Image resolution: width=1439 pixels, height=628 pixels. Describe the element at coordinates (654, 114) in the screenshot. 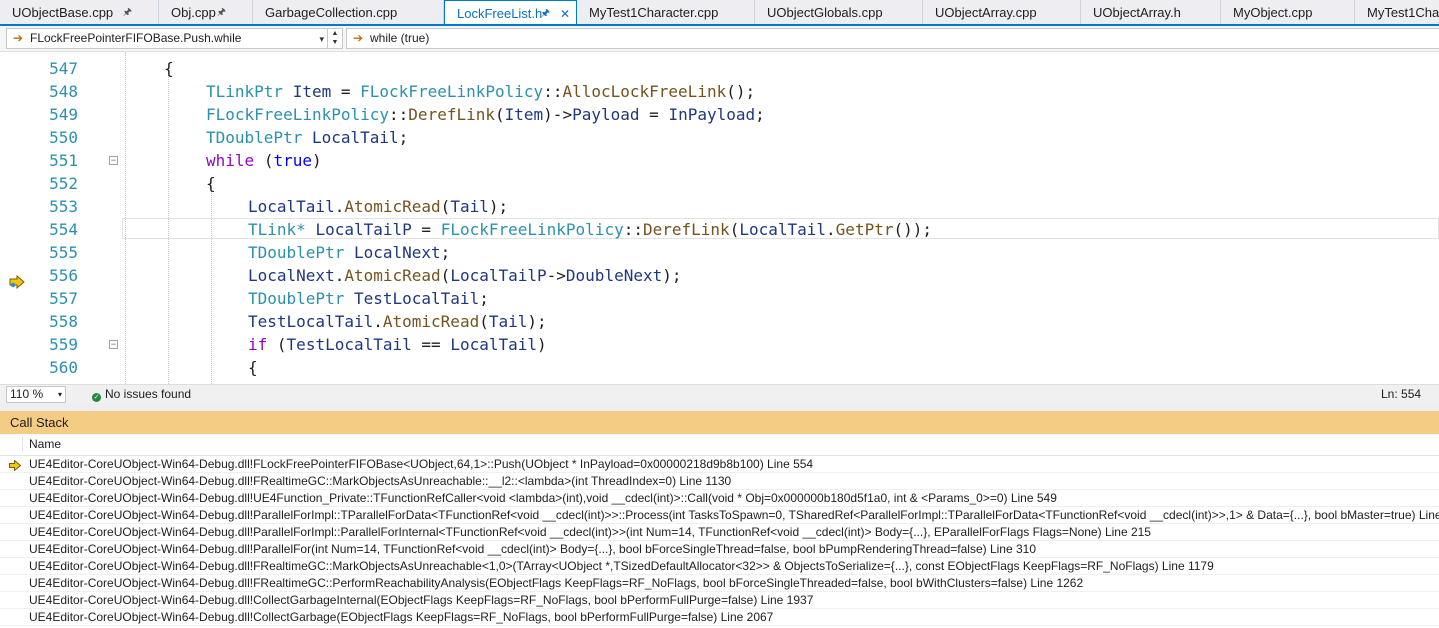

I see `code-token: =` at that location.